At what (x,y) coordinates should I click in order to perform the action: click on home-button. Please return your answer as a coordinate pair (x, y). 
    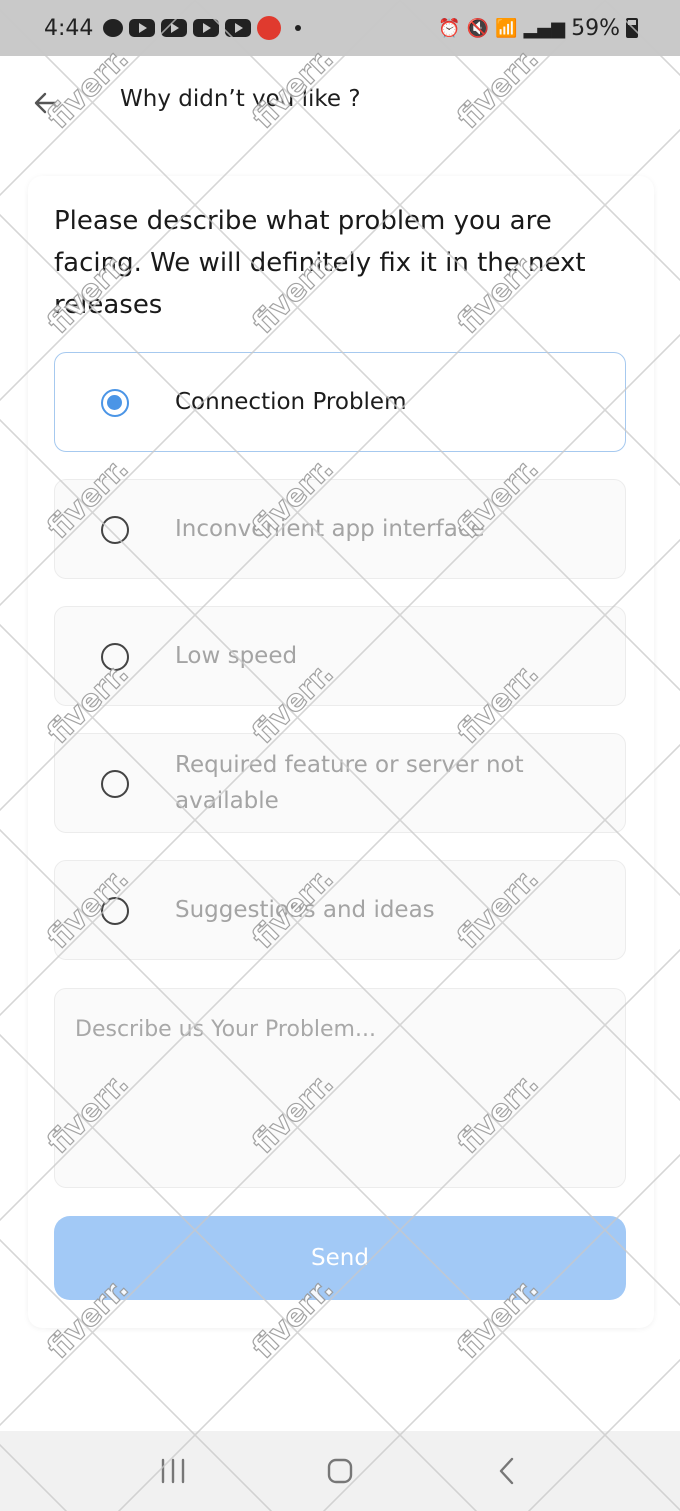
    Looking at the image, I should click on (340, 1471).